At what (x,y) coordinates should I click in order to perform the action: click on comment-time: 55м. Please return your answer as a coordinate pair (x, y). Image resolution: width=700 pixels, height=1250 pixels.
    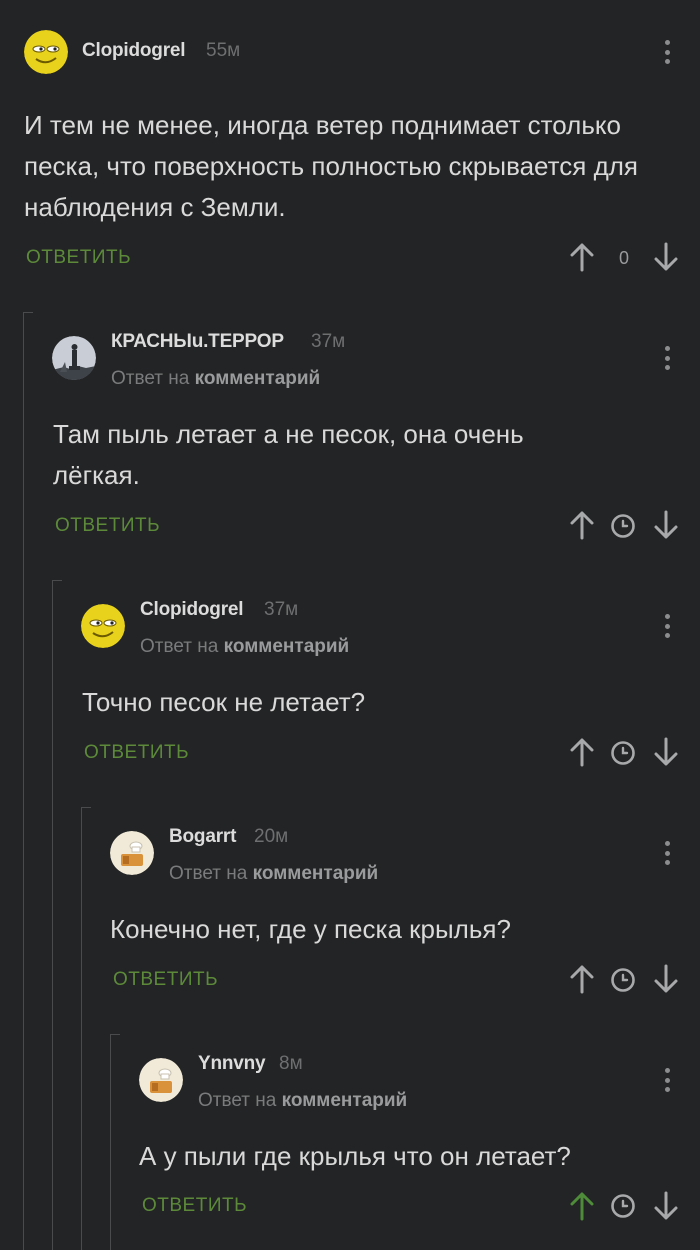
    Looking at the image, I should click on (223, 50).